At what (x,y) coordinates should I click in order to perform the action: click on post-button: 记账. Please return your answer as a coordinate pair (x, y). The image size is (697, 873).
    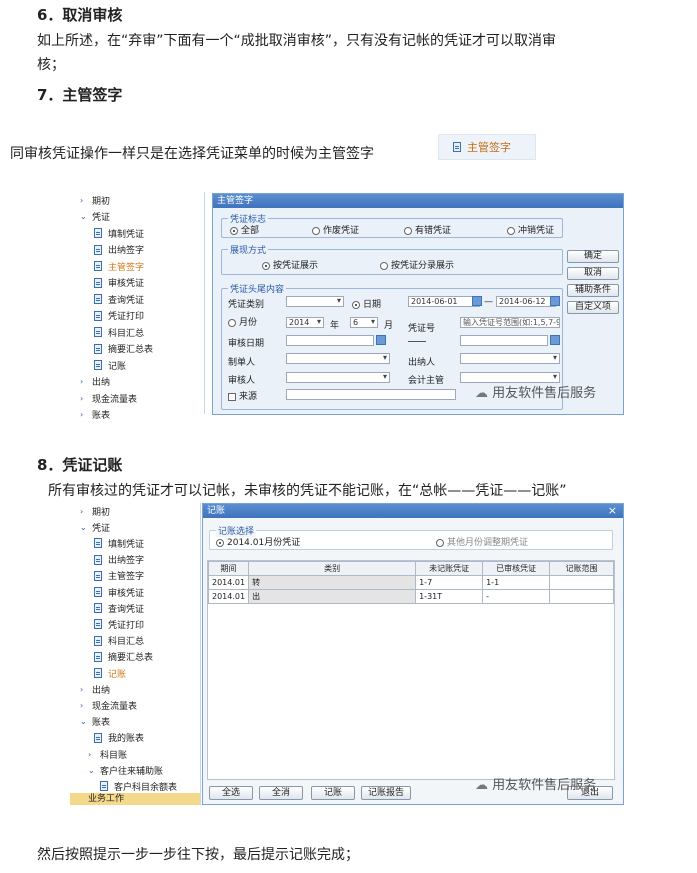
    Looking at the image, I should click on (333, 793).